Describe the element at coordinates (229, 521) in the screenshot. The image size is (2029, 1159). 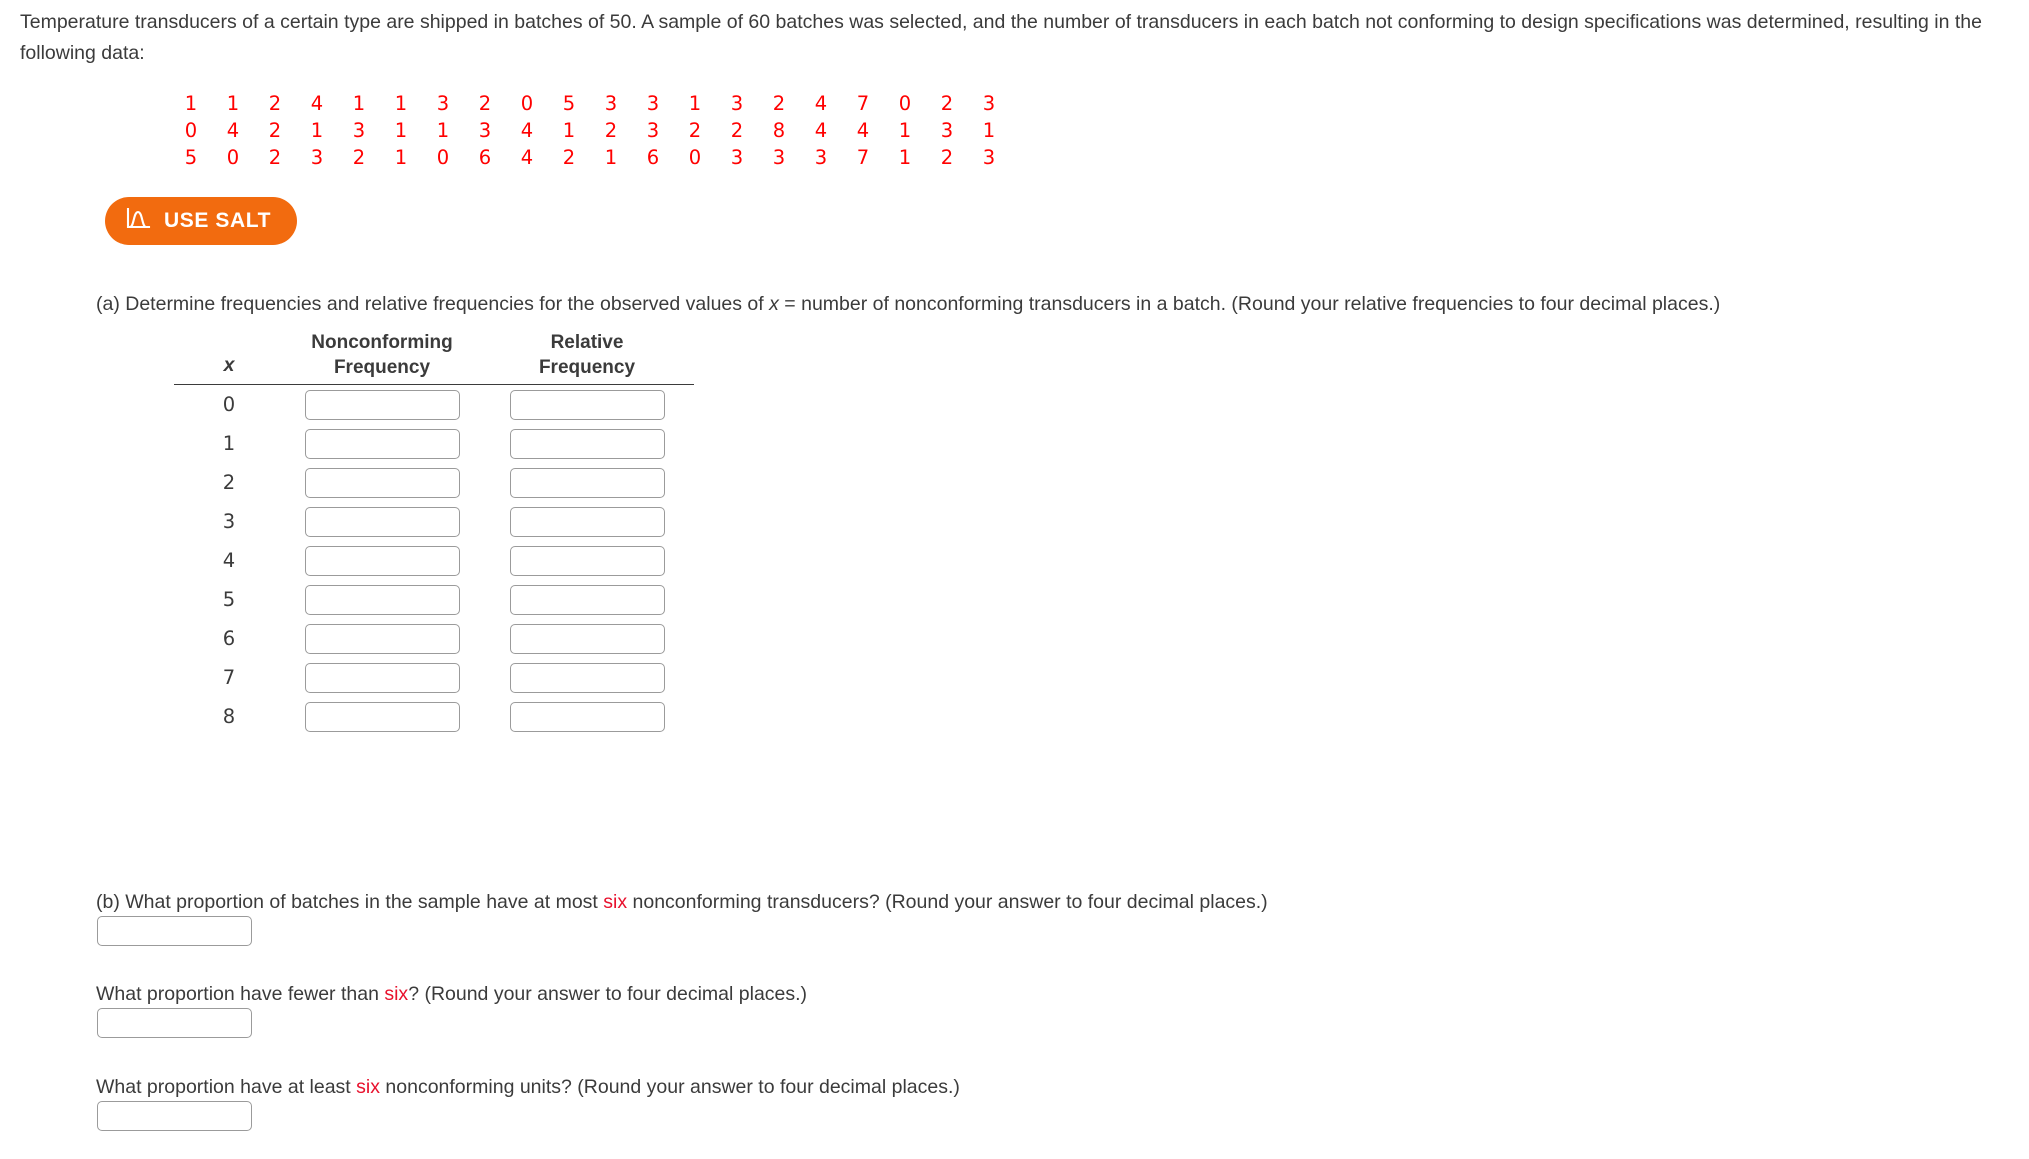
I see `x-value: 3` at that location.